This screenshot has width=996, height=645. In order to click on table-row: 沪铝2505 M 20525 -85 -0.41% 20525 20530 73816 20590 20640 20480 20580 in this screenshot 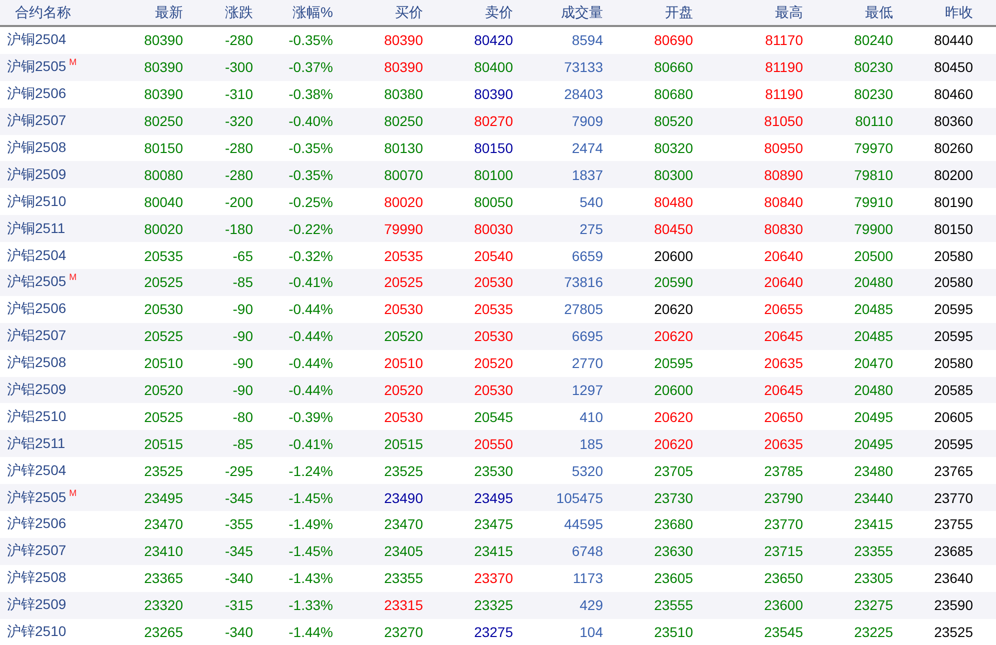, I will do `click(498, 282)`.